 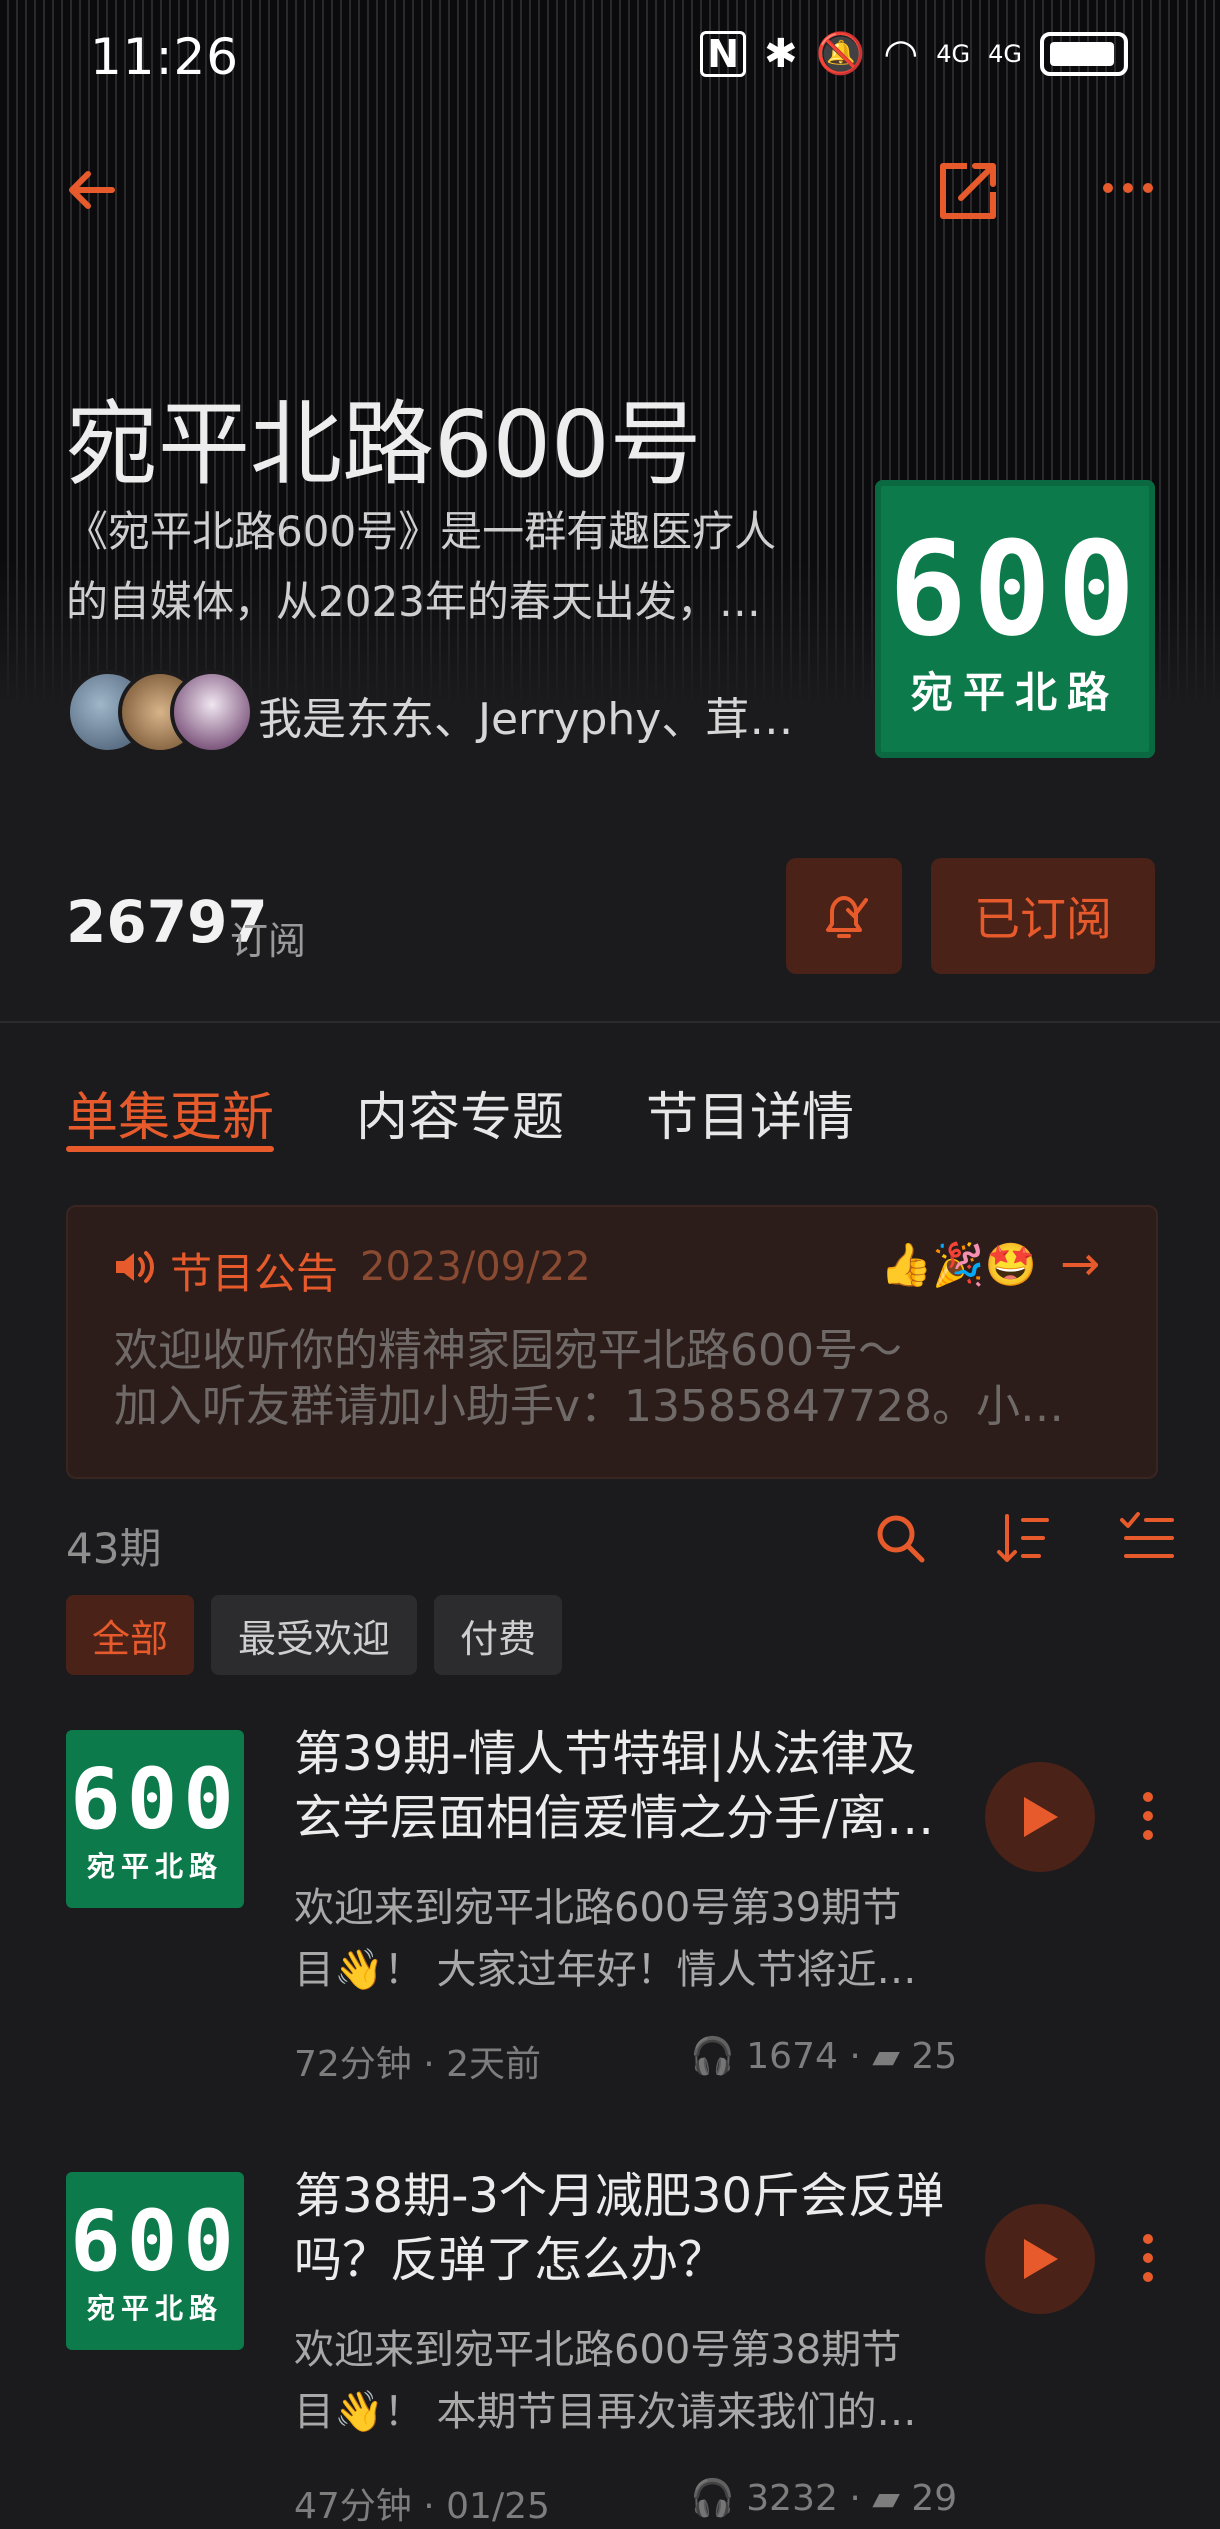 What do you see at coordinates (510, 2260) in the screenshot?
I see `episode-title-line: 吗？反弹了怎么办？` at bounding box center [510, 2260].